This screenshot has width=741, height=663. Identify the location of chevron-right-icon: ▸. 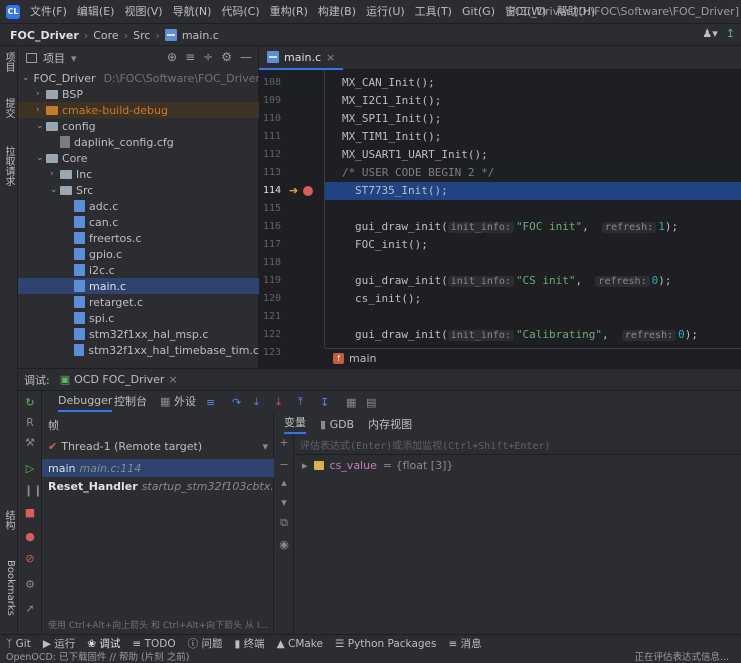
(305, 465).